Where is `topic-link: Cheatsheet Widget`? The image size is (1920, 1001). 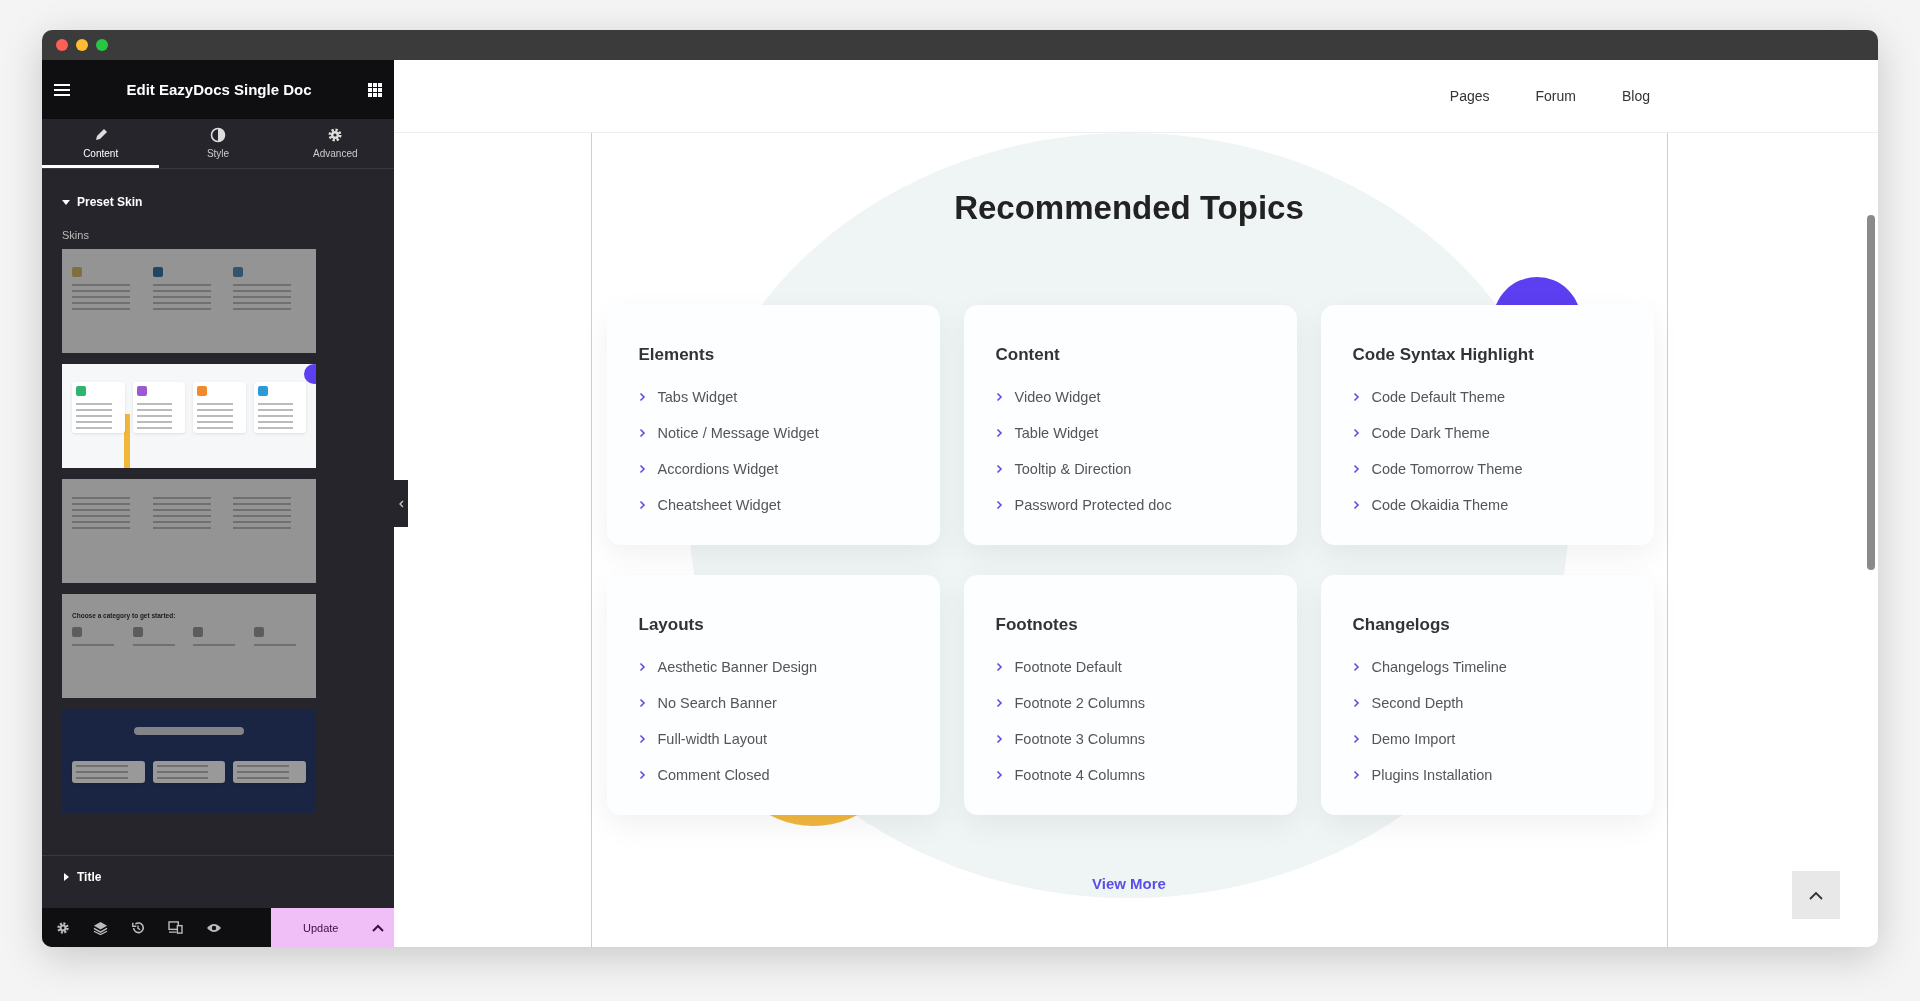
topic-link: Cheatsheet Widget is located at coordinates (709, 505).